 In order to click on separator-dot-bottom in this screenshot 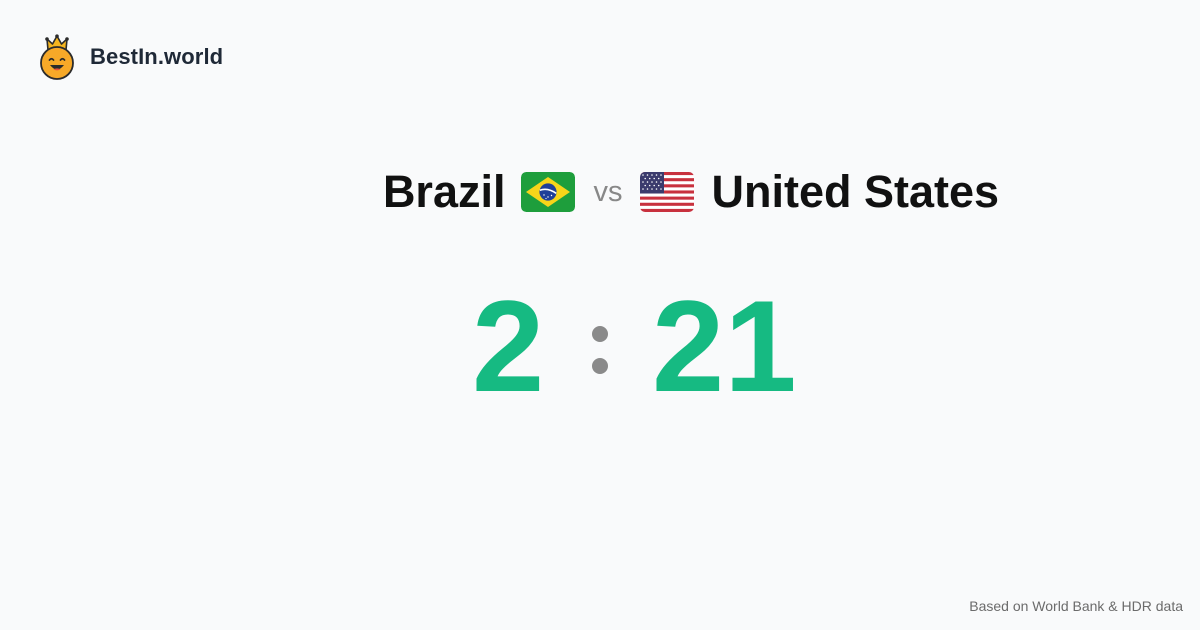, I will do `click(600, 366)`.